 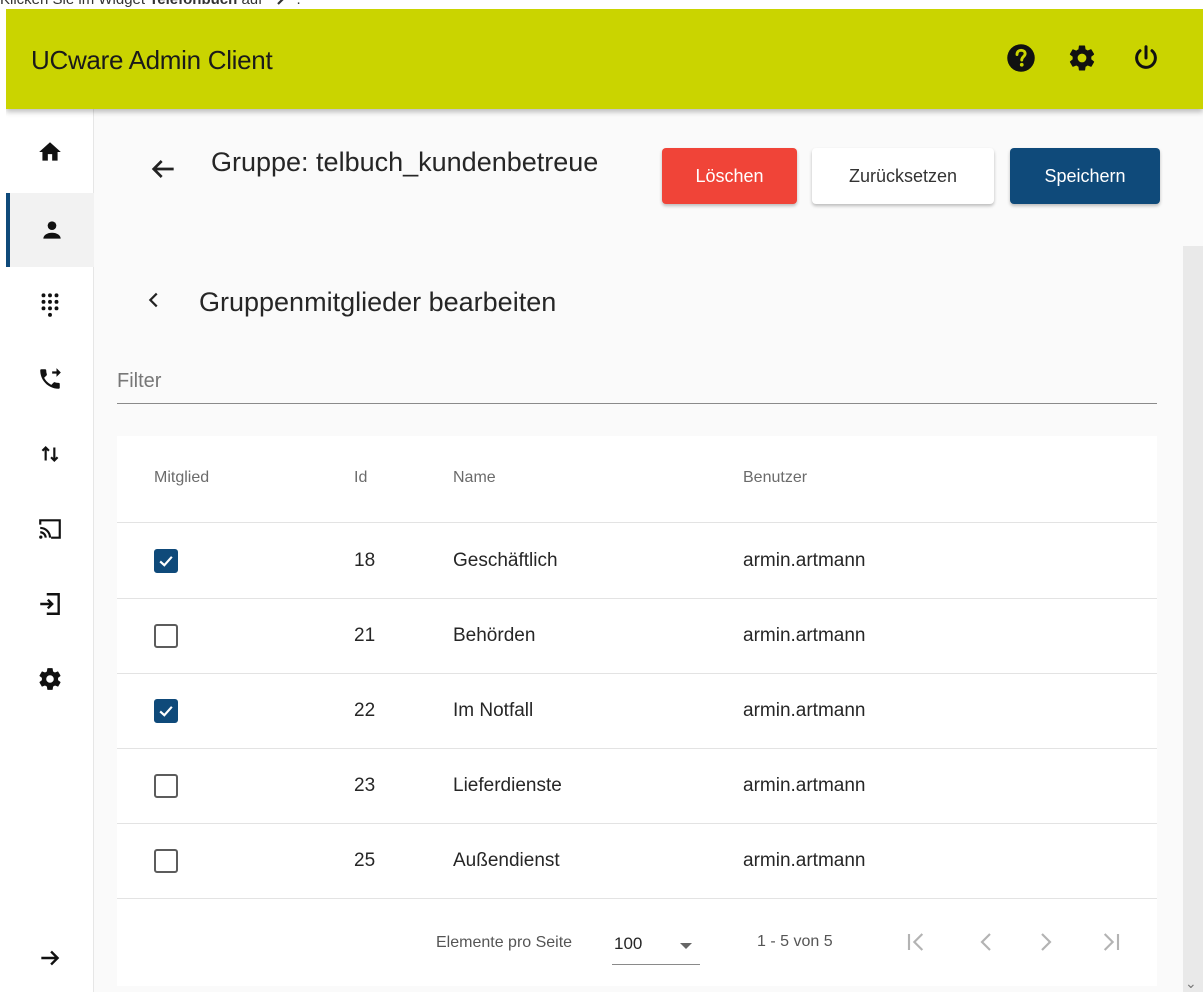 I want to click on chevron-right-icon, so click(x=1046, y=942).